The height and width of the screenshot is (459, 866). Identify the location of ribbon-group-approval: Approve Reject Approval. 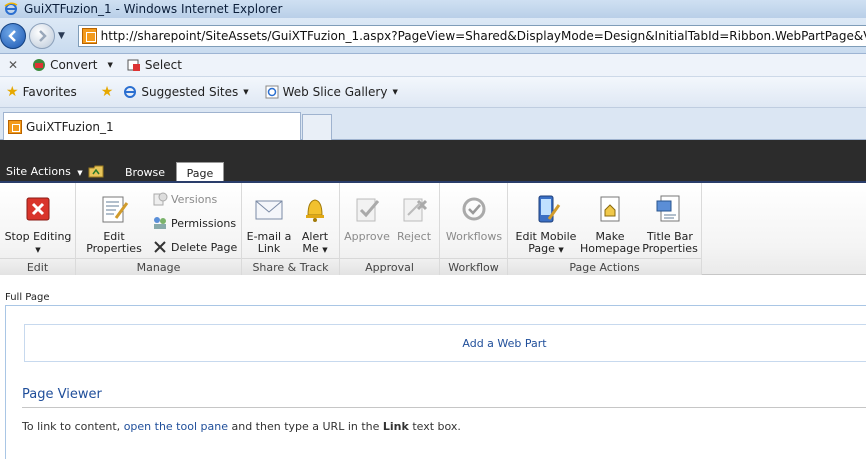
(390, 229).